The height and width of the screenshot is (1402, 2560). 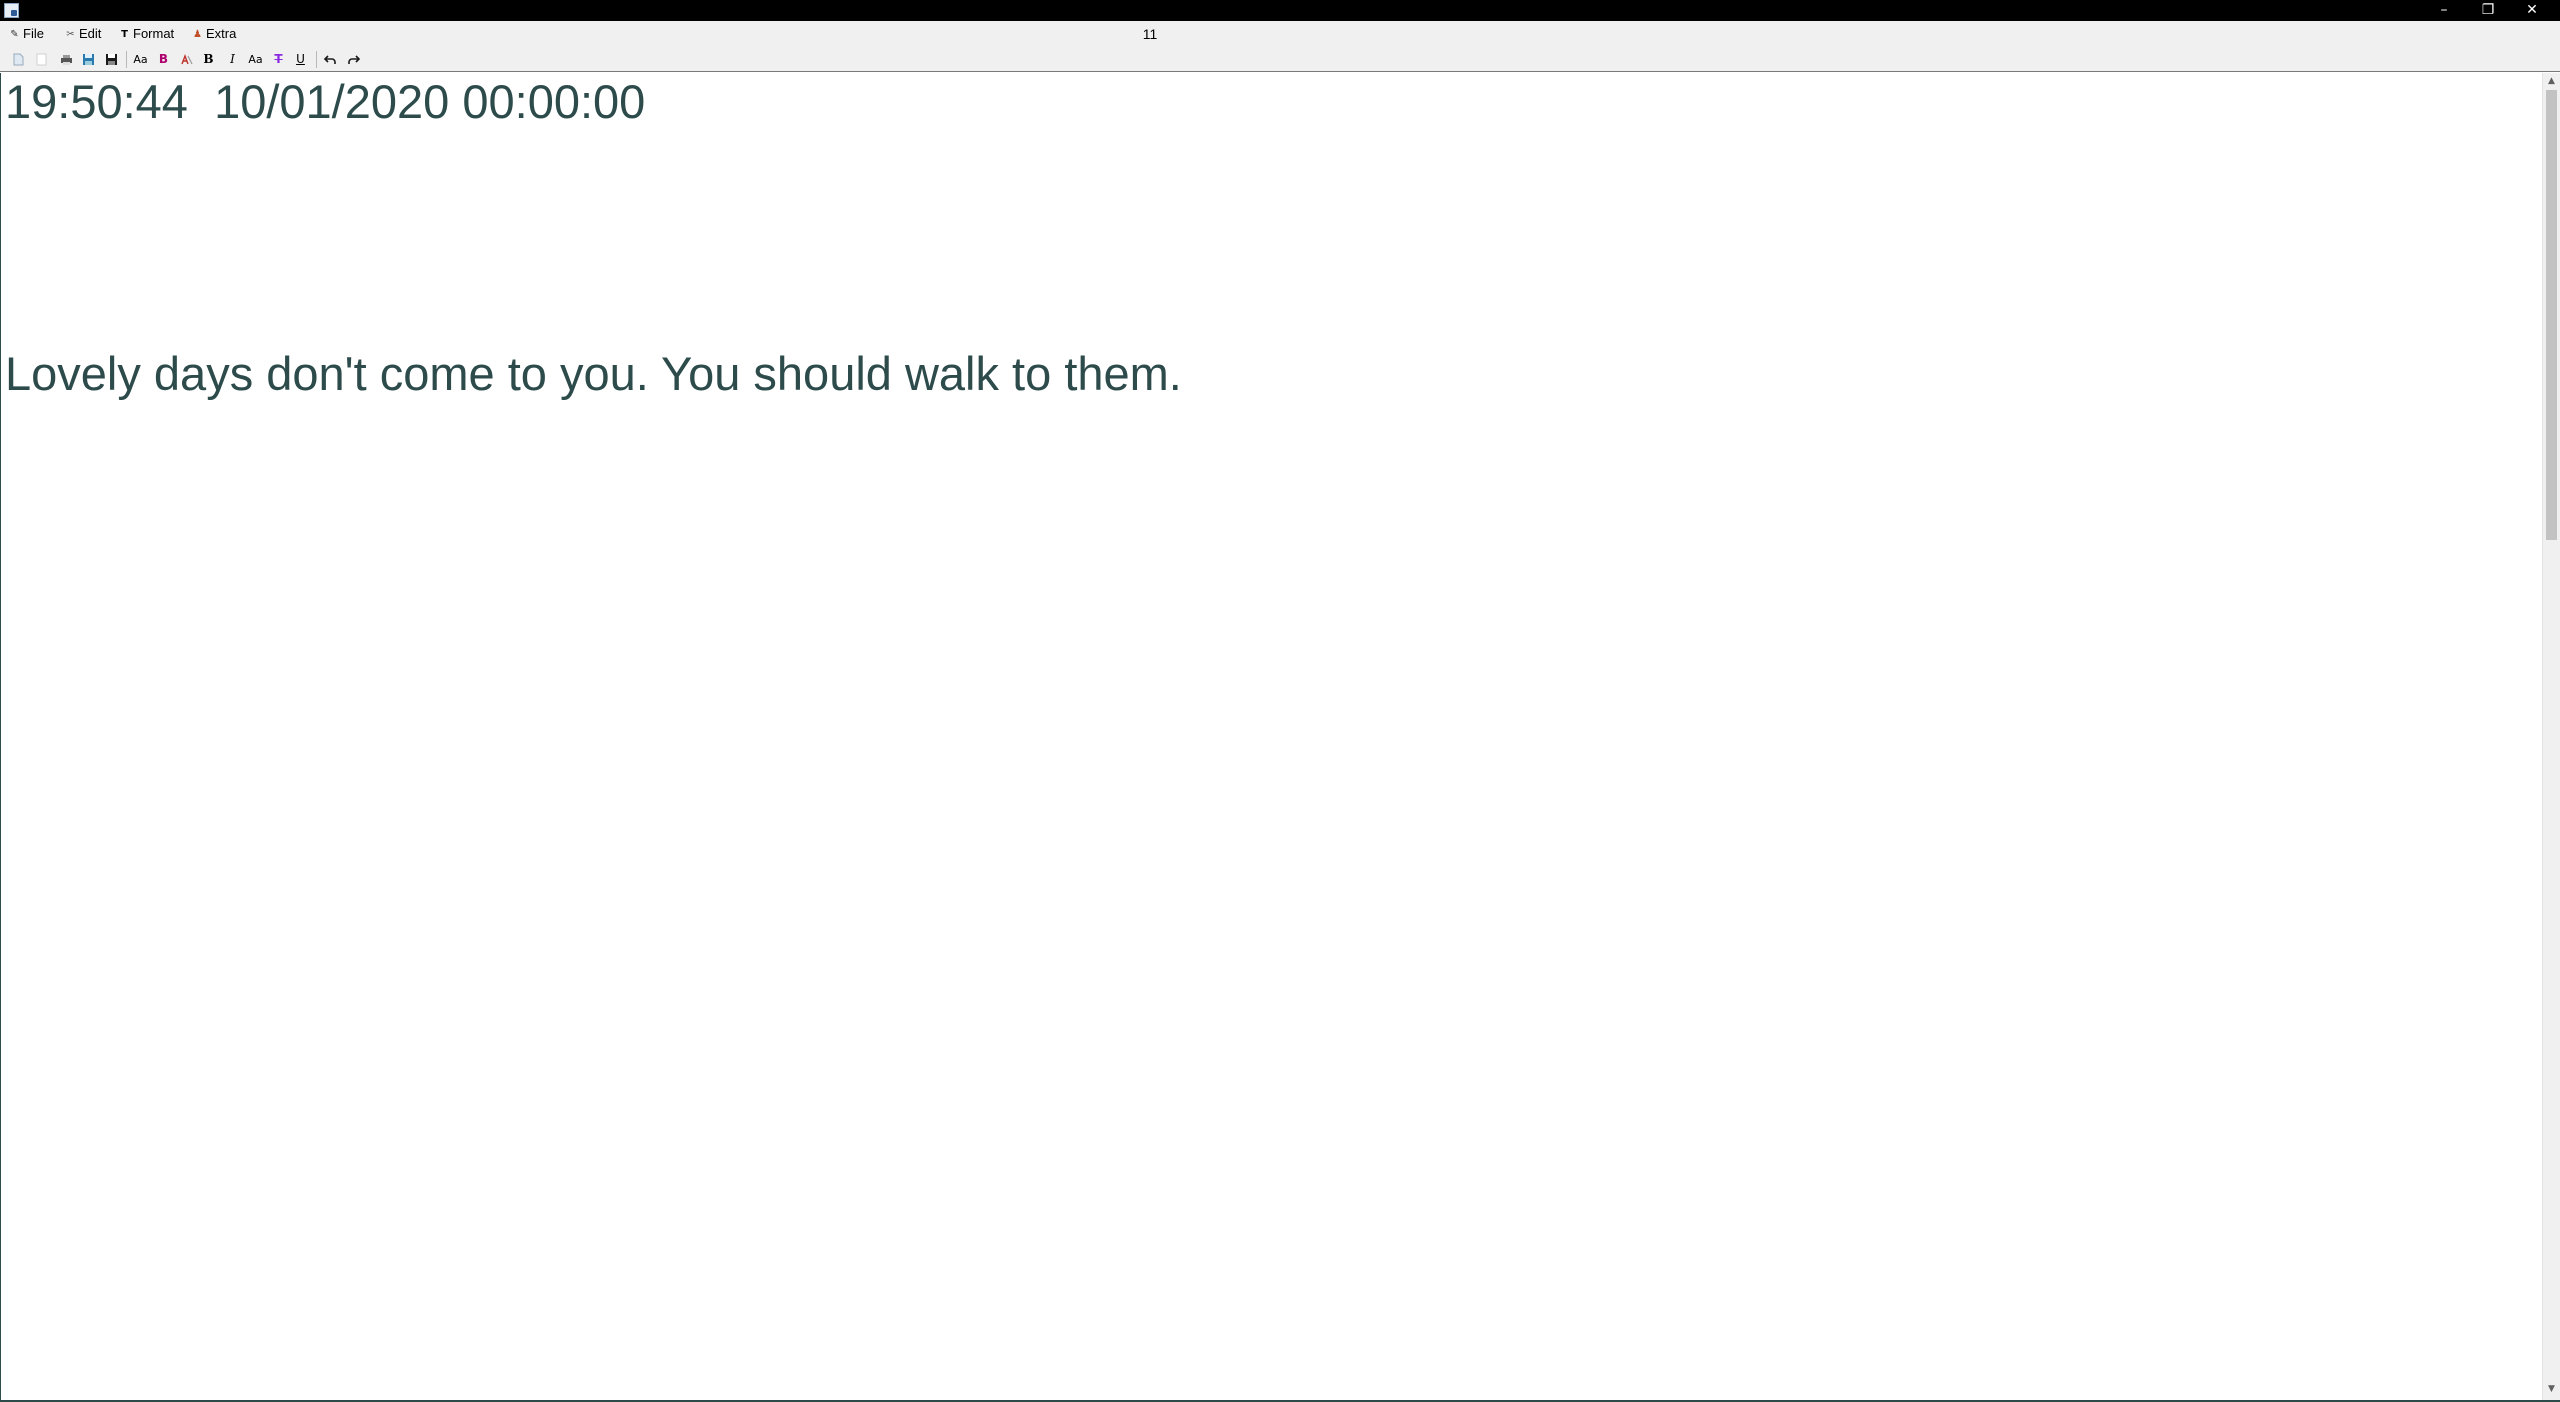 I want to click on app-icon, so click(x=11, y=10).